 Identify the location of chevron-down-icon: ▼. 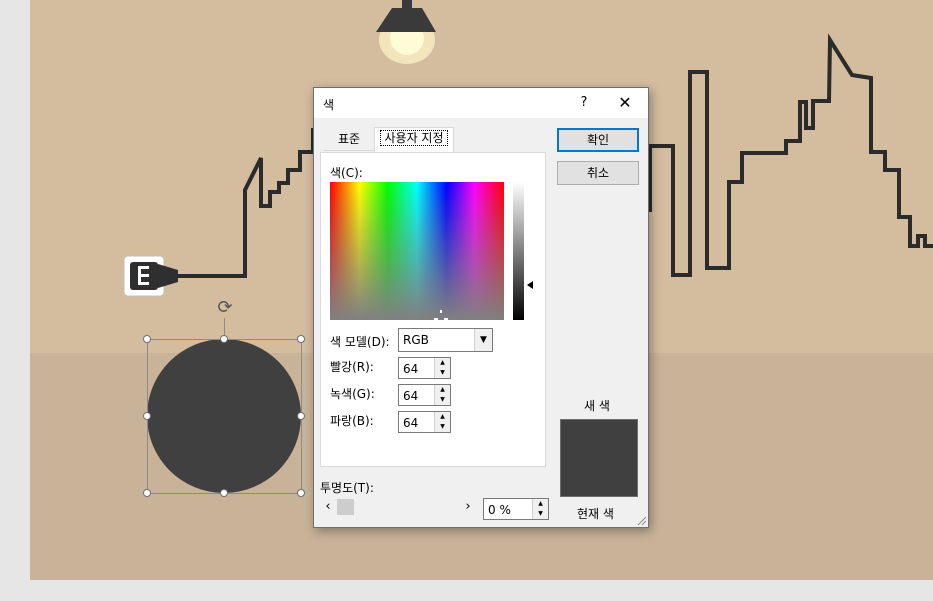
(483, 340).